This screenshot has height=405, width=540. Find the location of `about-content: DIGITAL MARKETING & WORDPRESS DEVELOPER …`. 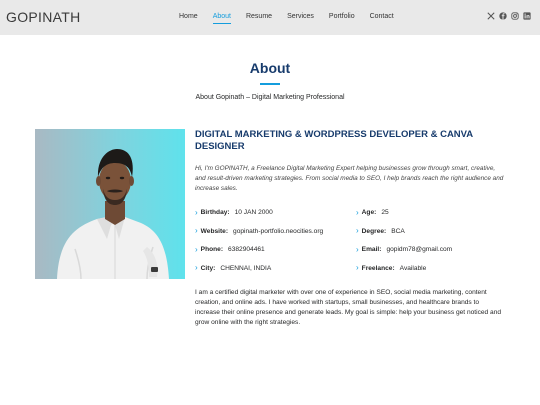

about-content: DIGITAL MARKETING & WORDPRESS DEVELOPER … is located at coordinates (350, 161).